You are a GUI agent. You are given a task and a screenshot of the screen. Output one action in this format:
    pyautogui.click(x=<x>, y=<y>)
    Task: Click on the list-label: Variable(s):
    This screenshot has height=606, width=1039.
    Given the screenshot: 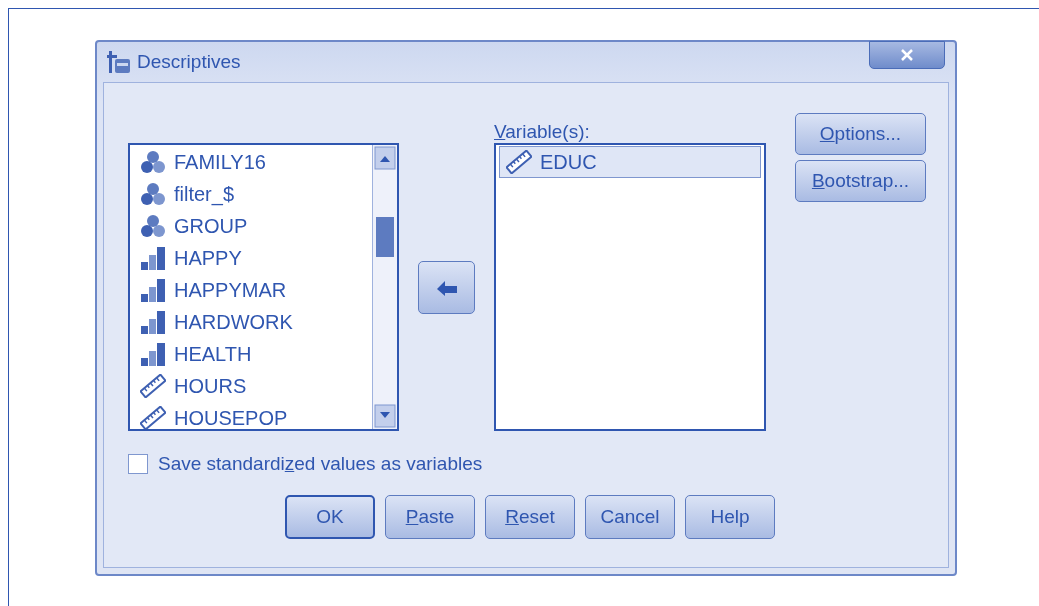 What is the action you would take?
    pyautogui.click(x=542, y=132)
    